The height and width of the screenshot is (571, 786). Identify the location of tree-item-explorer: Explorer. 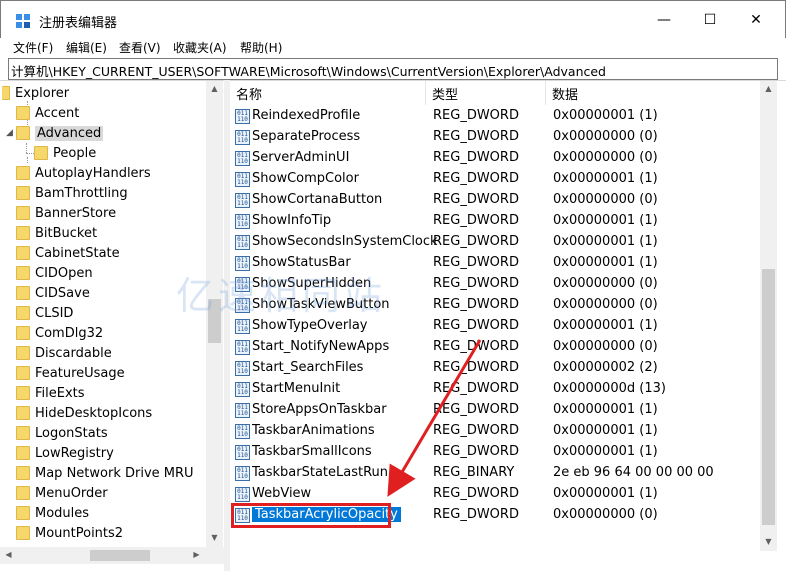
(35, 93).